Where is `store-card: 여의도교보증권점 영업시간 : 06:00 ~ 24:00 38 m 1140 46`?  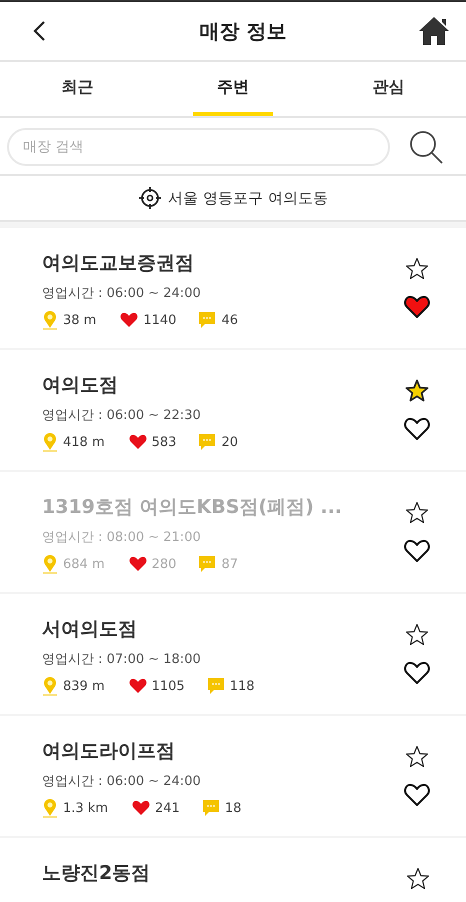
store-card: 여의도교보증권점 영업시간 : 06:00 ~ 24:00 38 m 1140 46 is located at coordinates (233, 288).